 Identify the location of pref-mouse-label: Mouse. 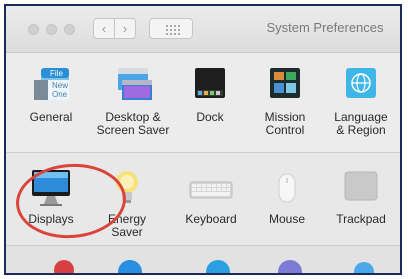
(287, 219).